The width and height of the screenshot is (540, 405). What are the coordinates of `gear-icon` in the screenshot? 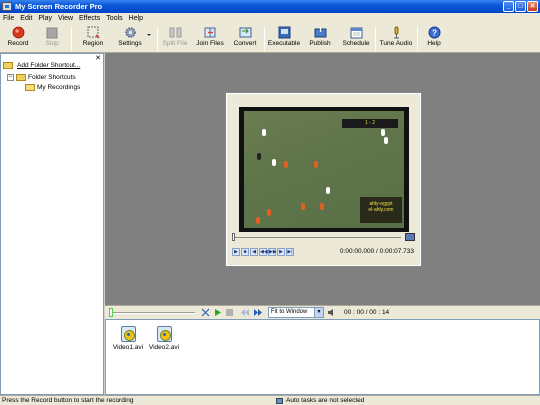 It's located at (130, 32).